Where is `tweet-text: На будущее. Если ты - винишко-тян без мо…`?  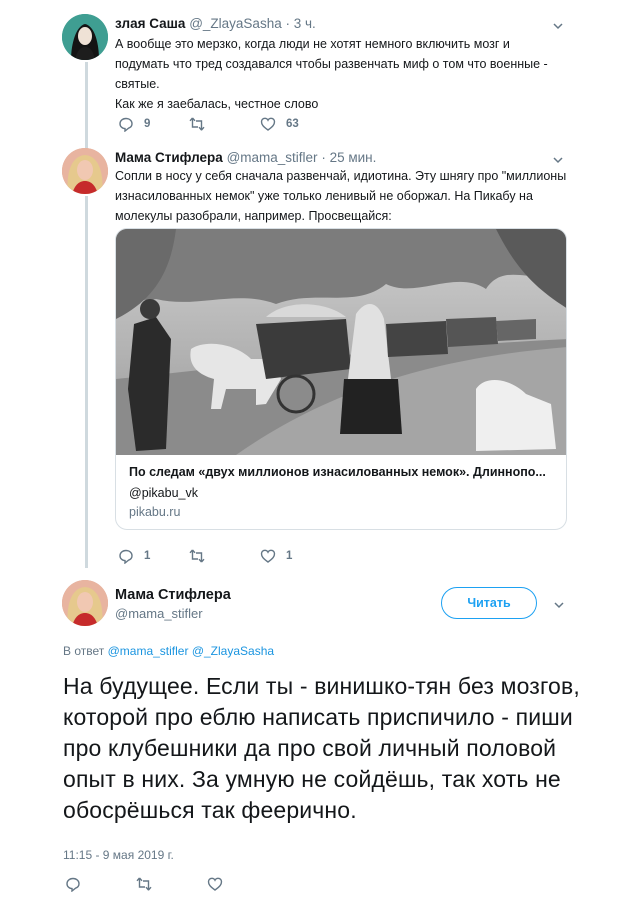
tweet-text: На будущее. Если ты - винишко-тян без мо… is located at coordinates (321, 748).